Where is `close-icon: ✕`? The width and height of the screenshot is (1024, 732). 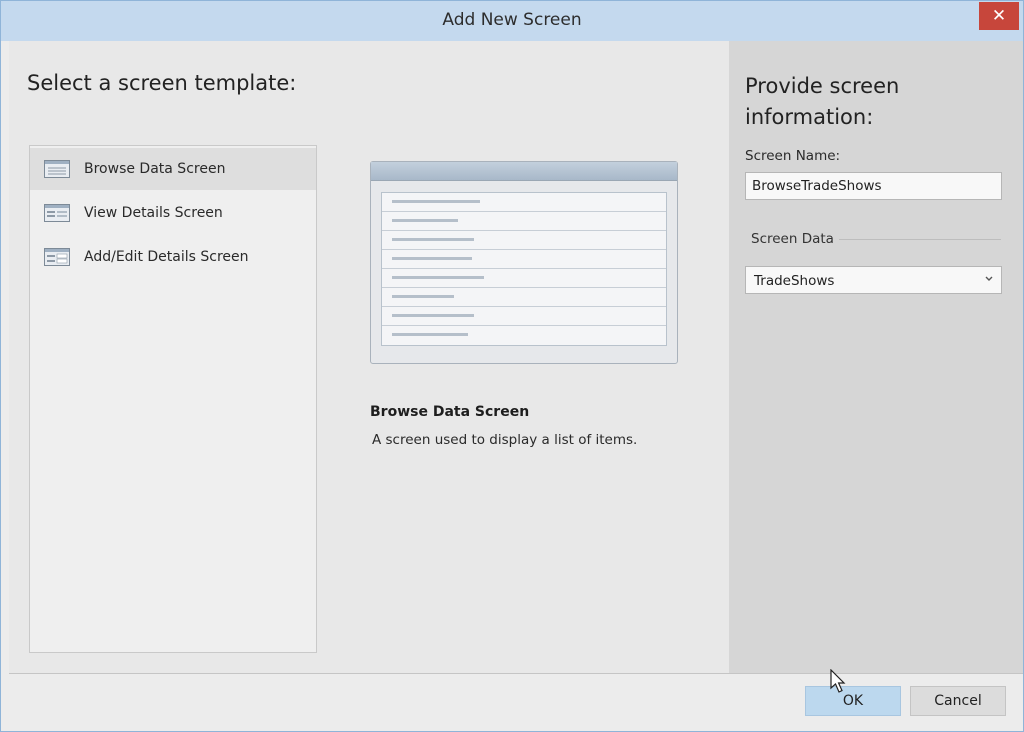
close-icon: ✕ is located at coordinates (999, 16).